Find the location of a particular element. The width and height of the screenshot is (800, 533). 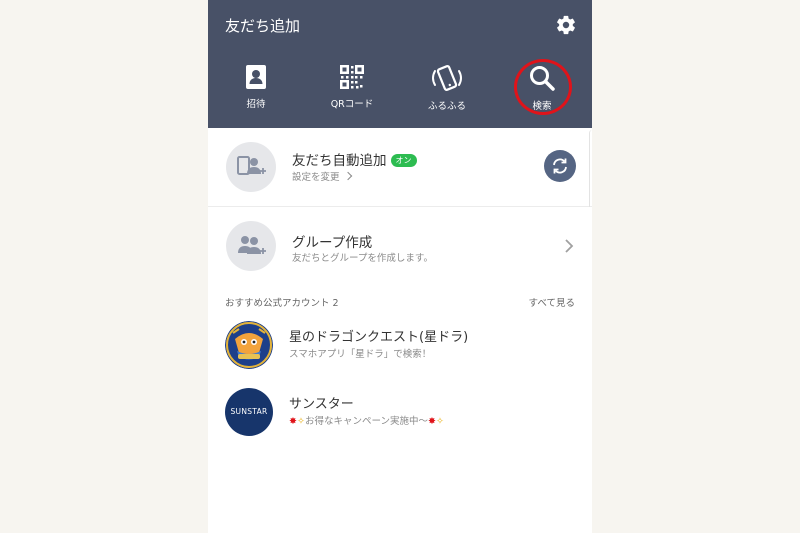

gear-icon is located at coordinates (566, 25).